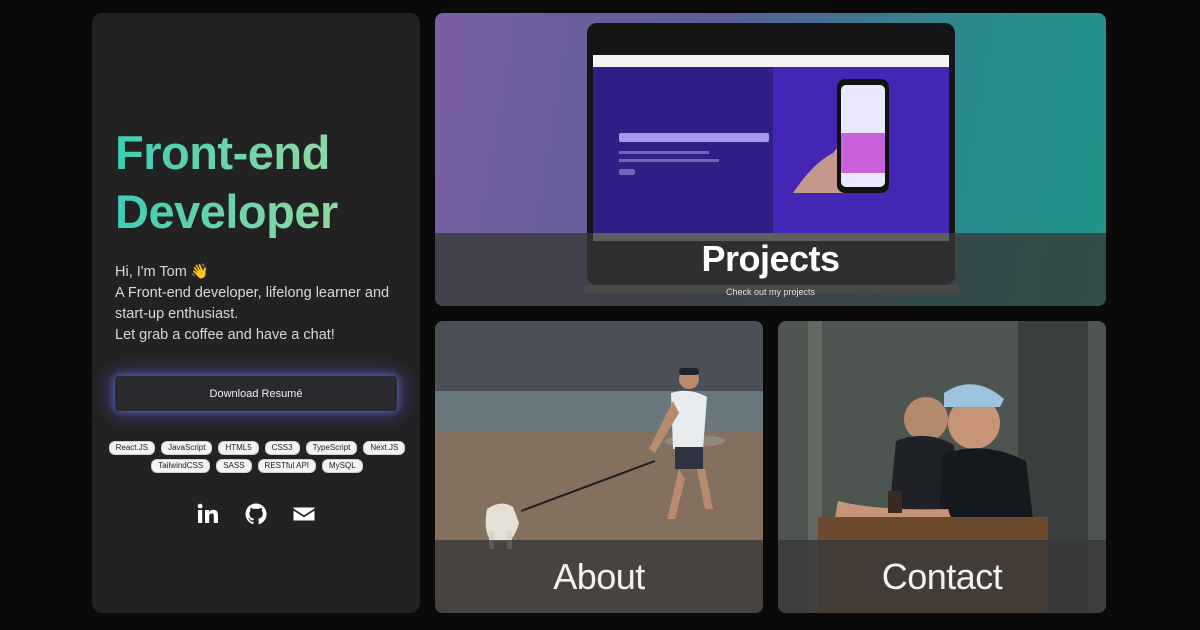 The image size is (1200, 630). I want to click on bio-line: Let grab a coffee and have a chat!, so click(225, 335).